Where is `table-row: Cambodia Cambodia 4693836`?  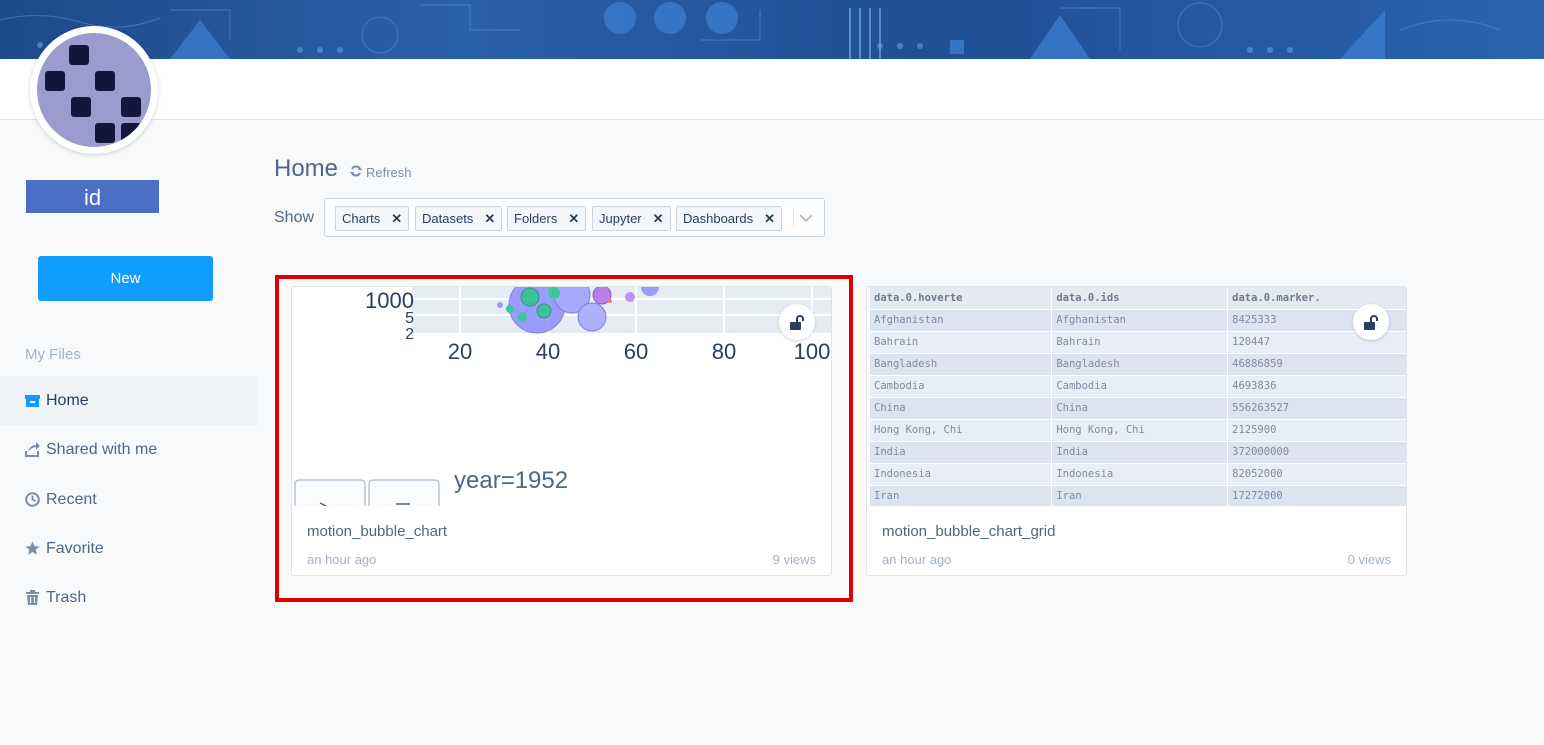
table-row: Cambodia Cambodia 4693836 is located at coordinates (1138, 386).